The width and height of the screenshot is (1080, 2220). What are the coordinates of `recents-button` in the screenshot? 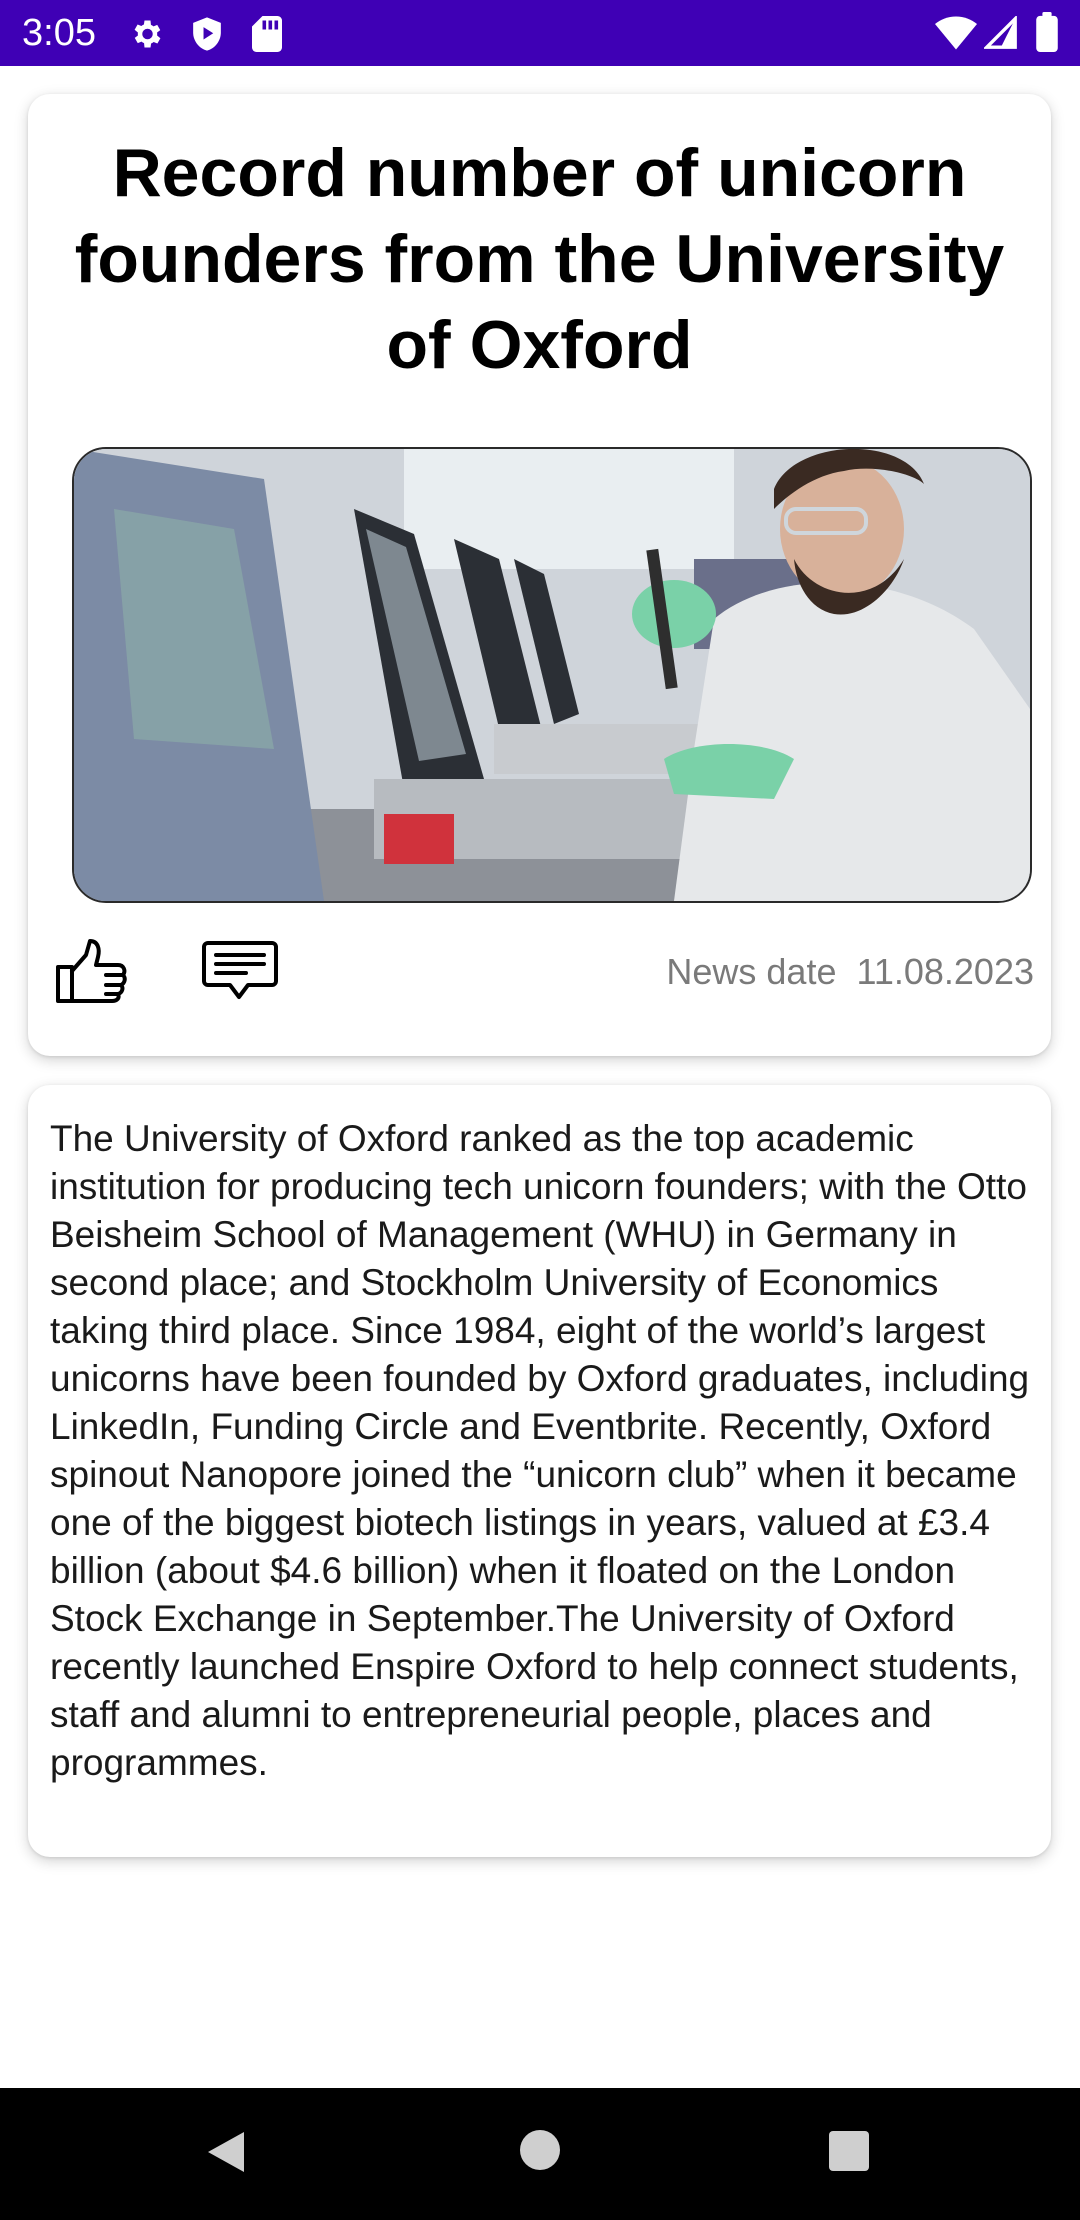 It's located at (849, 2153).